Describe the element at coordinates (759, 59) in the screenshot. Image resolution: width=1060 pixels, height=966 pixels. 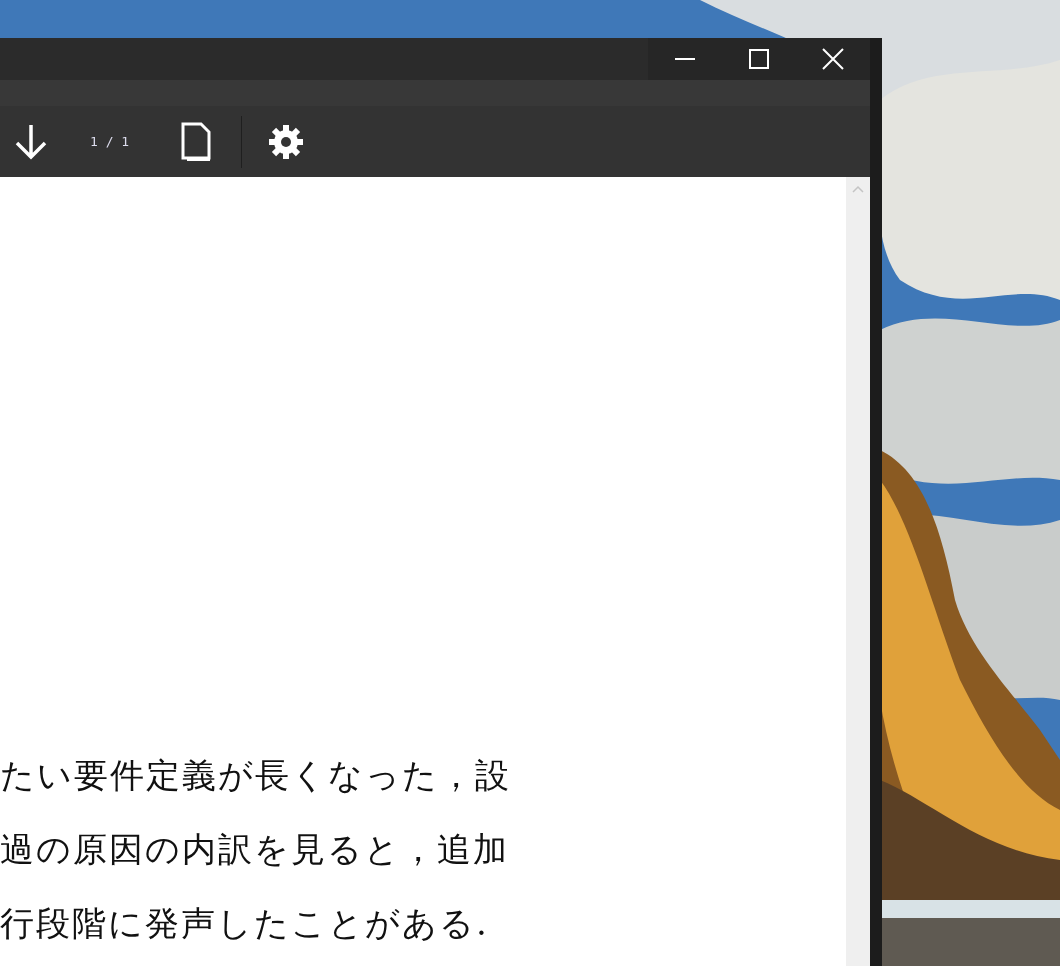
I see `maximize-icon` at that location.